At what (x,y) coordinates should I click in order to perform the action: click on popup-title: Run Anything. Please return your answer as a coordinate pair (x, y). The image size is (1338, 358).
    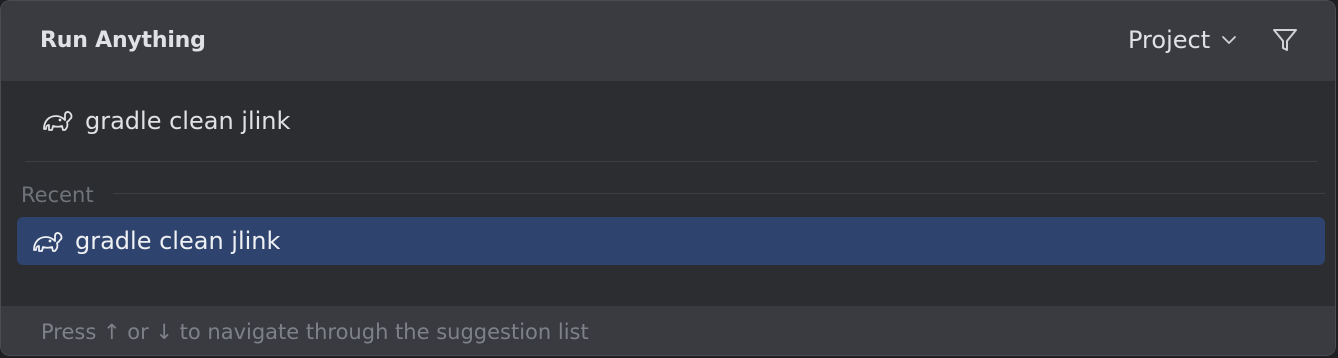
    Looking at the image, I should click on (123, 40).